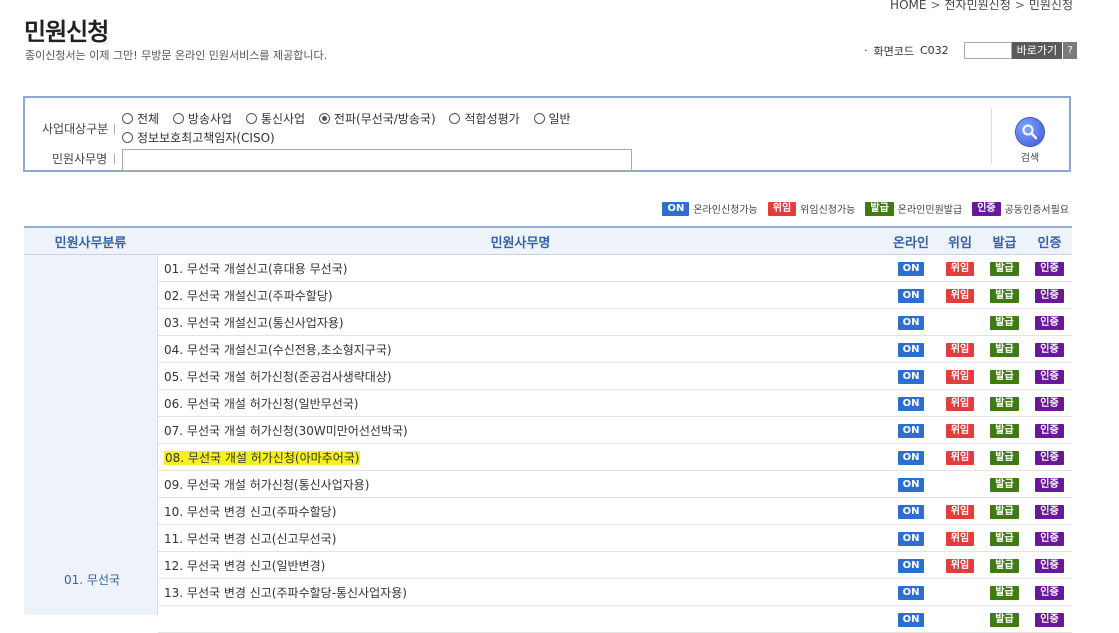 The width and height of the screenshot is (1119, 633). Describe the element at coordinates (521, 484) in the screenshot. I see `service-name-link: 09. 무선국 개설 허가신청(통신사업자용)` at that location.